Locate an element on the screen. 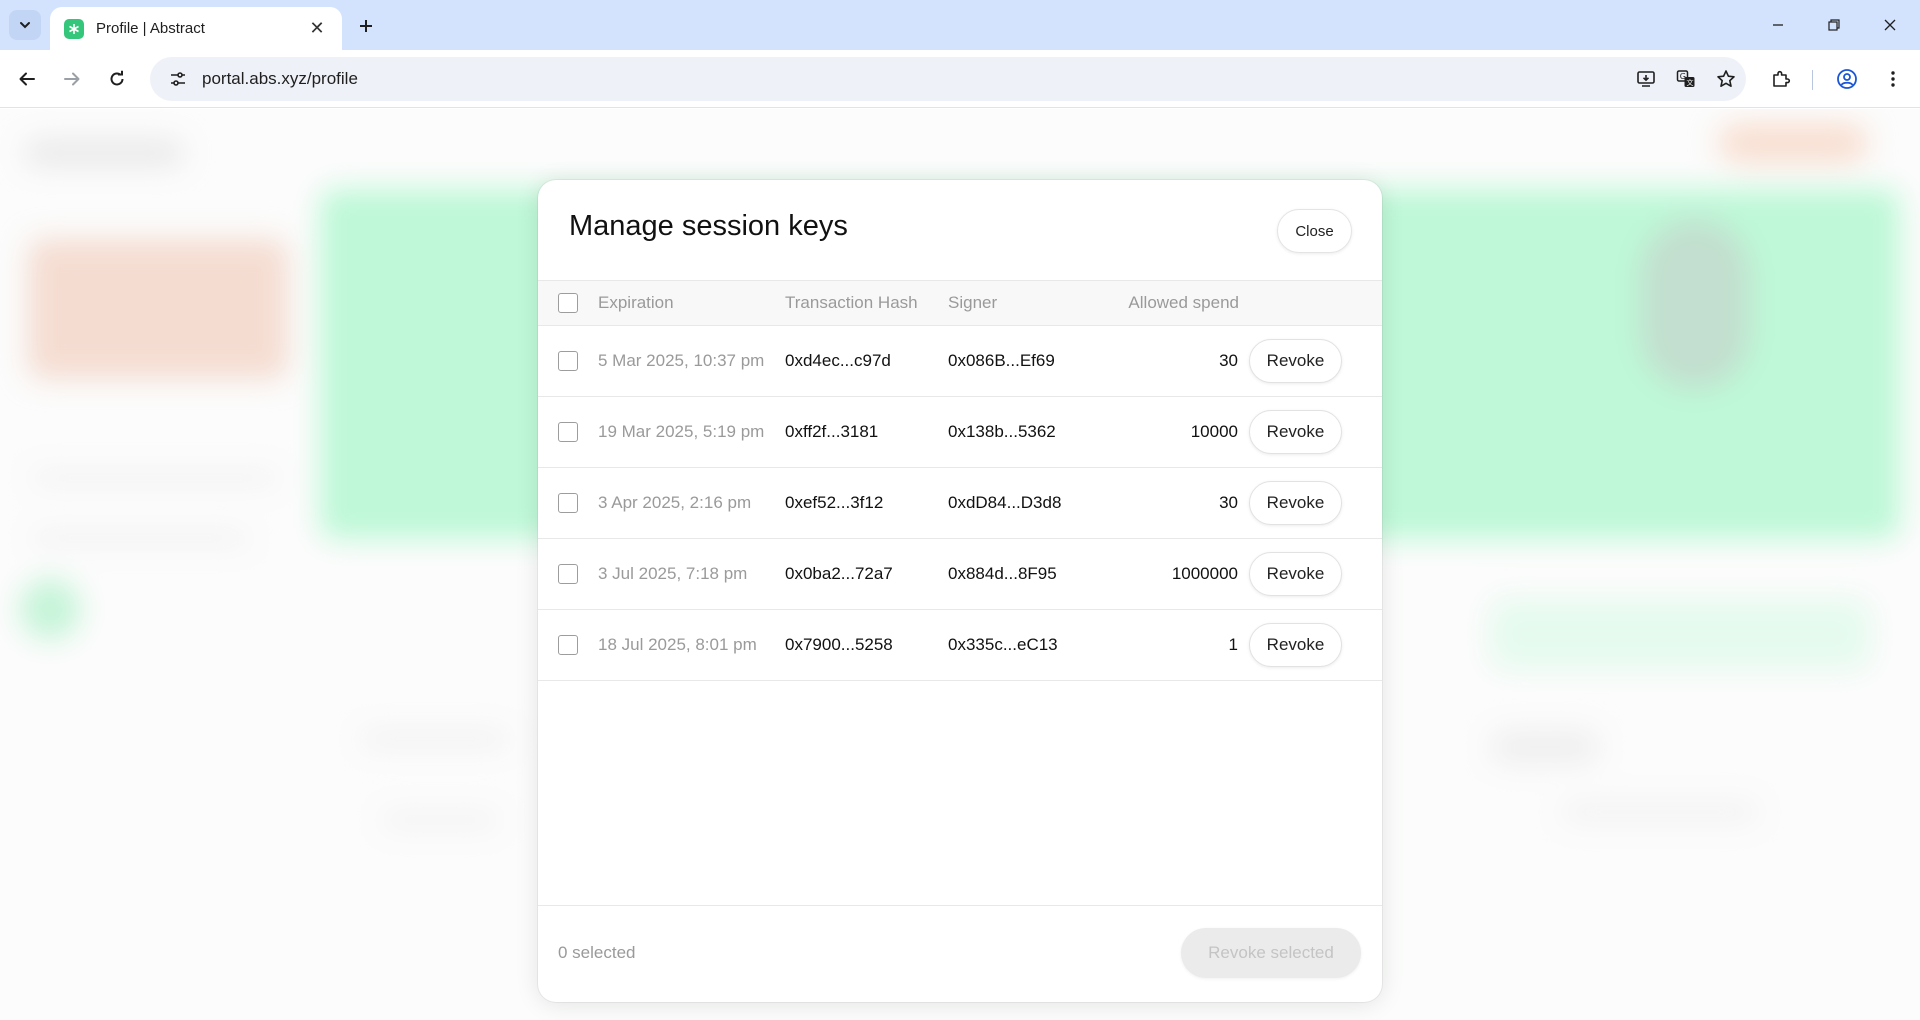  site-info-button is located at coordinates (178, 79).